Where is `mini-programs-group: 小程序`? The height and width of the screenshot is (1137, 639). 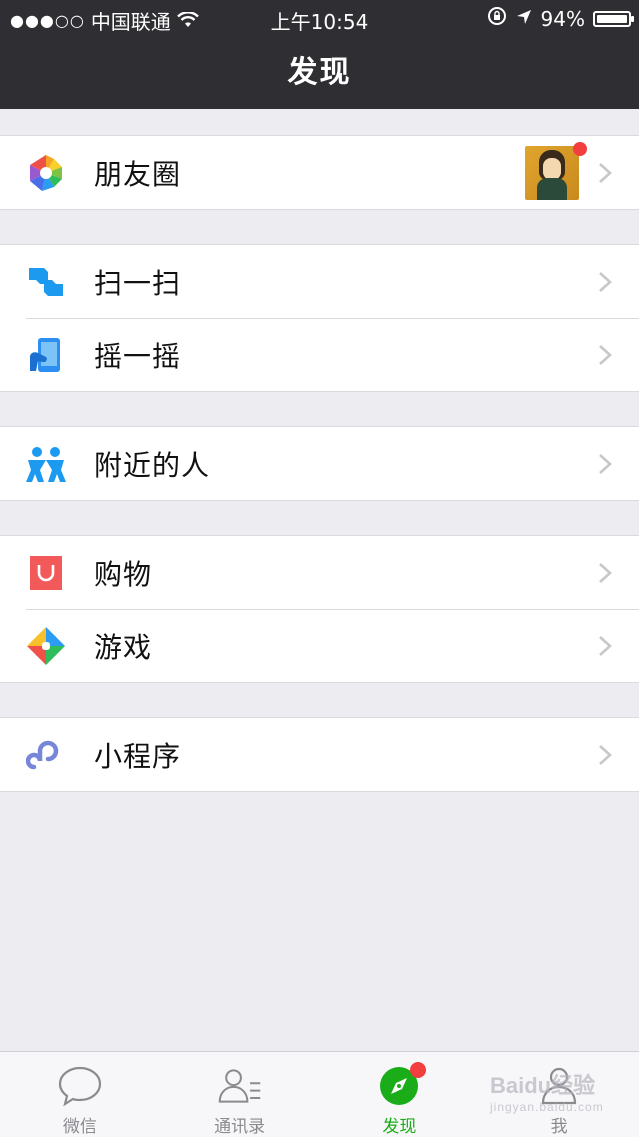 mini-programs-group: 小程序 is located at coordinates (319, 754).